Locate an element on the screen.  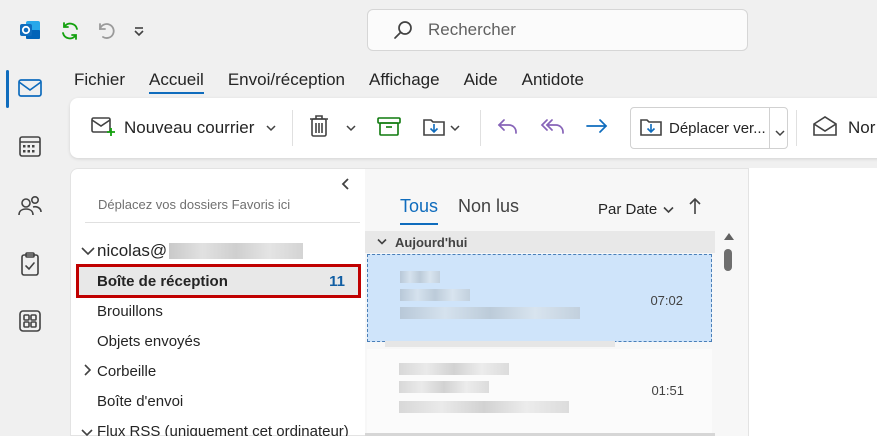
outlook-app-icon is located at coordinates (30, 30).